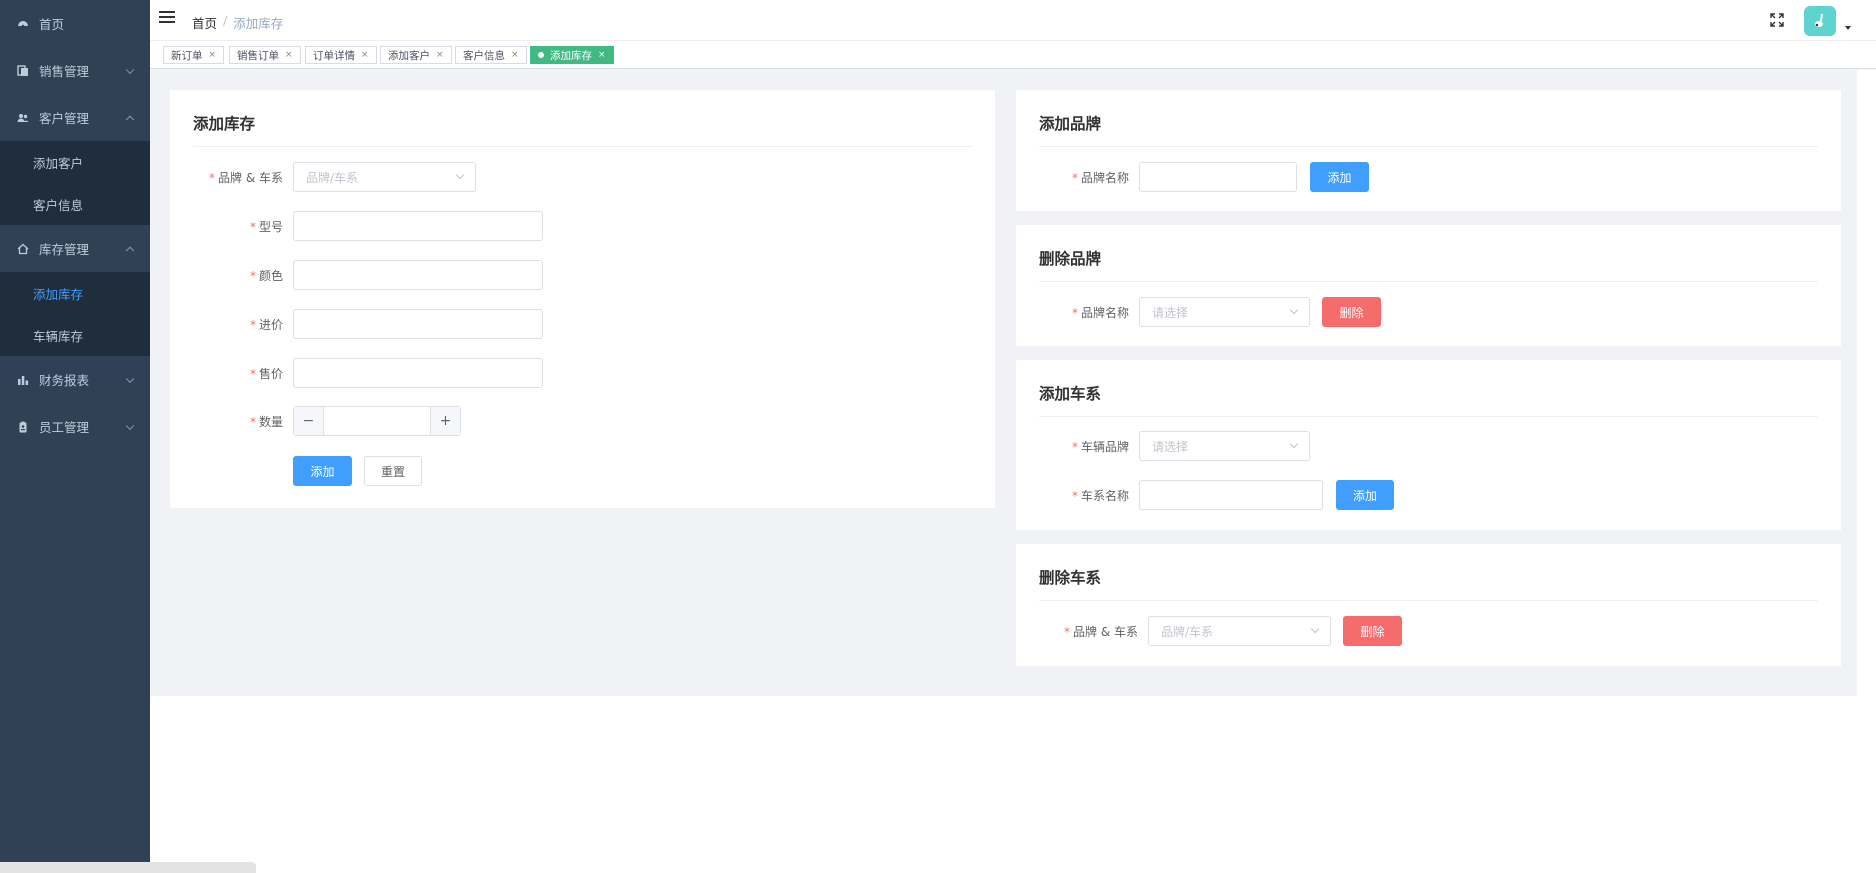 The height and width of the screenshot is (873, 1876). What do you see at coordinates (418, 324) in the screenshot?
I see `purchase-price-input` at bounding box center [418, 324].